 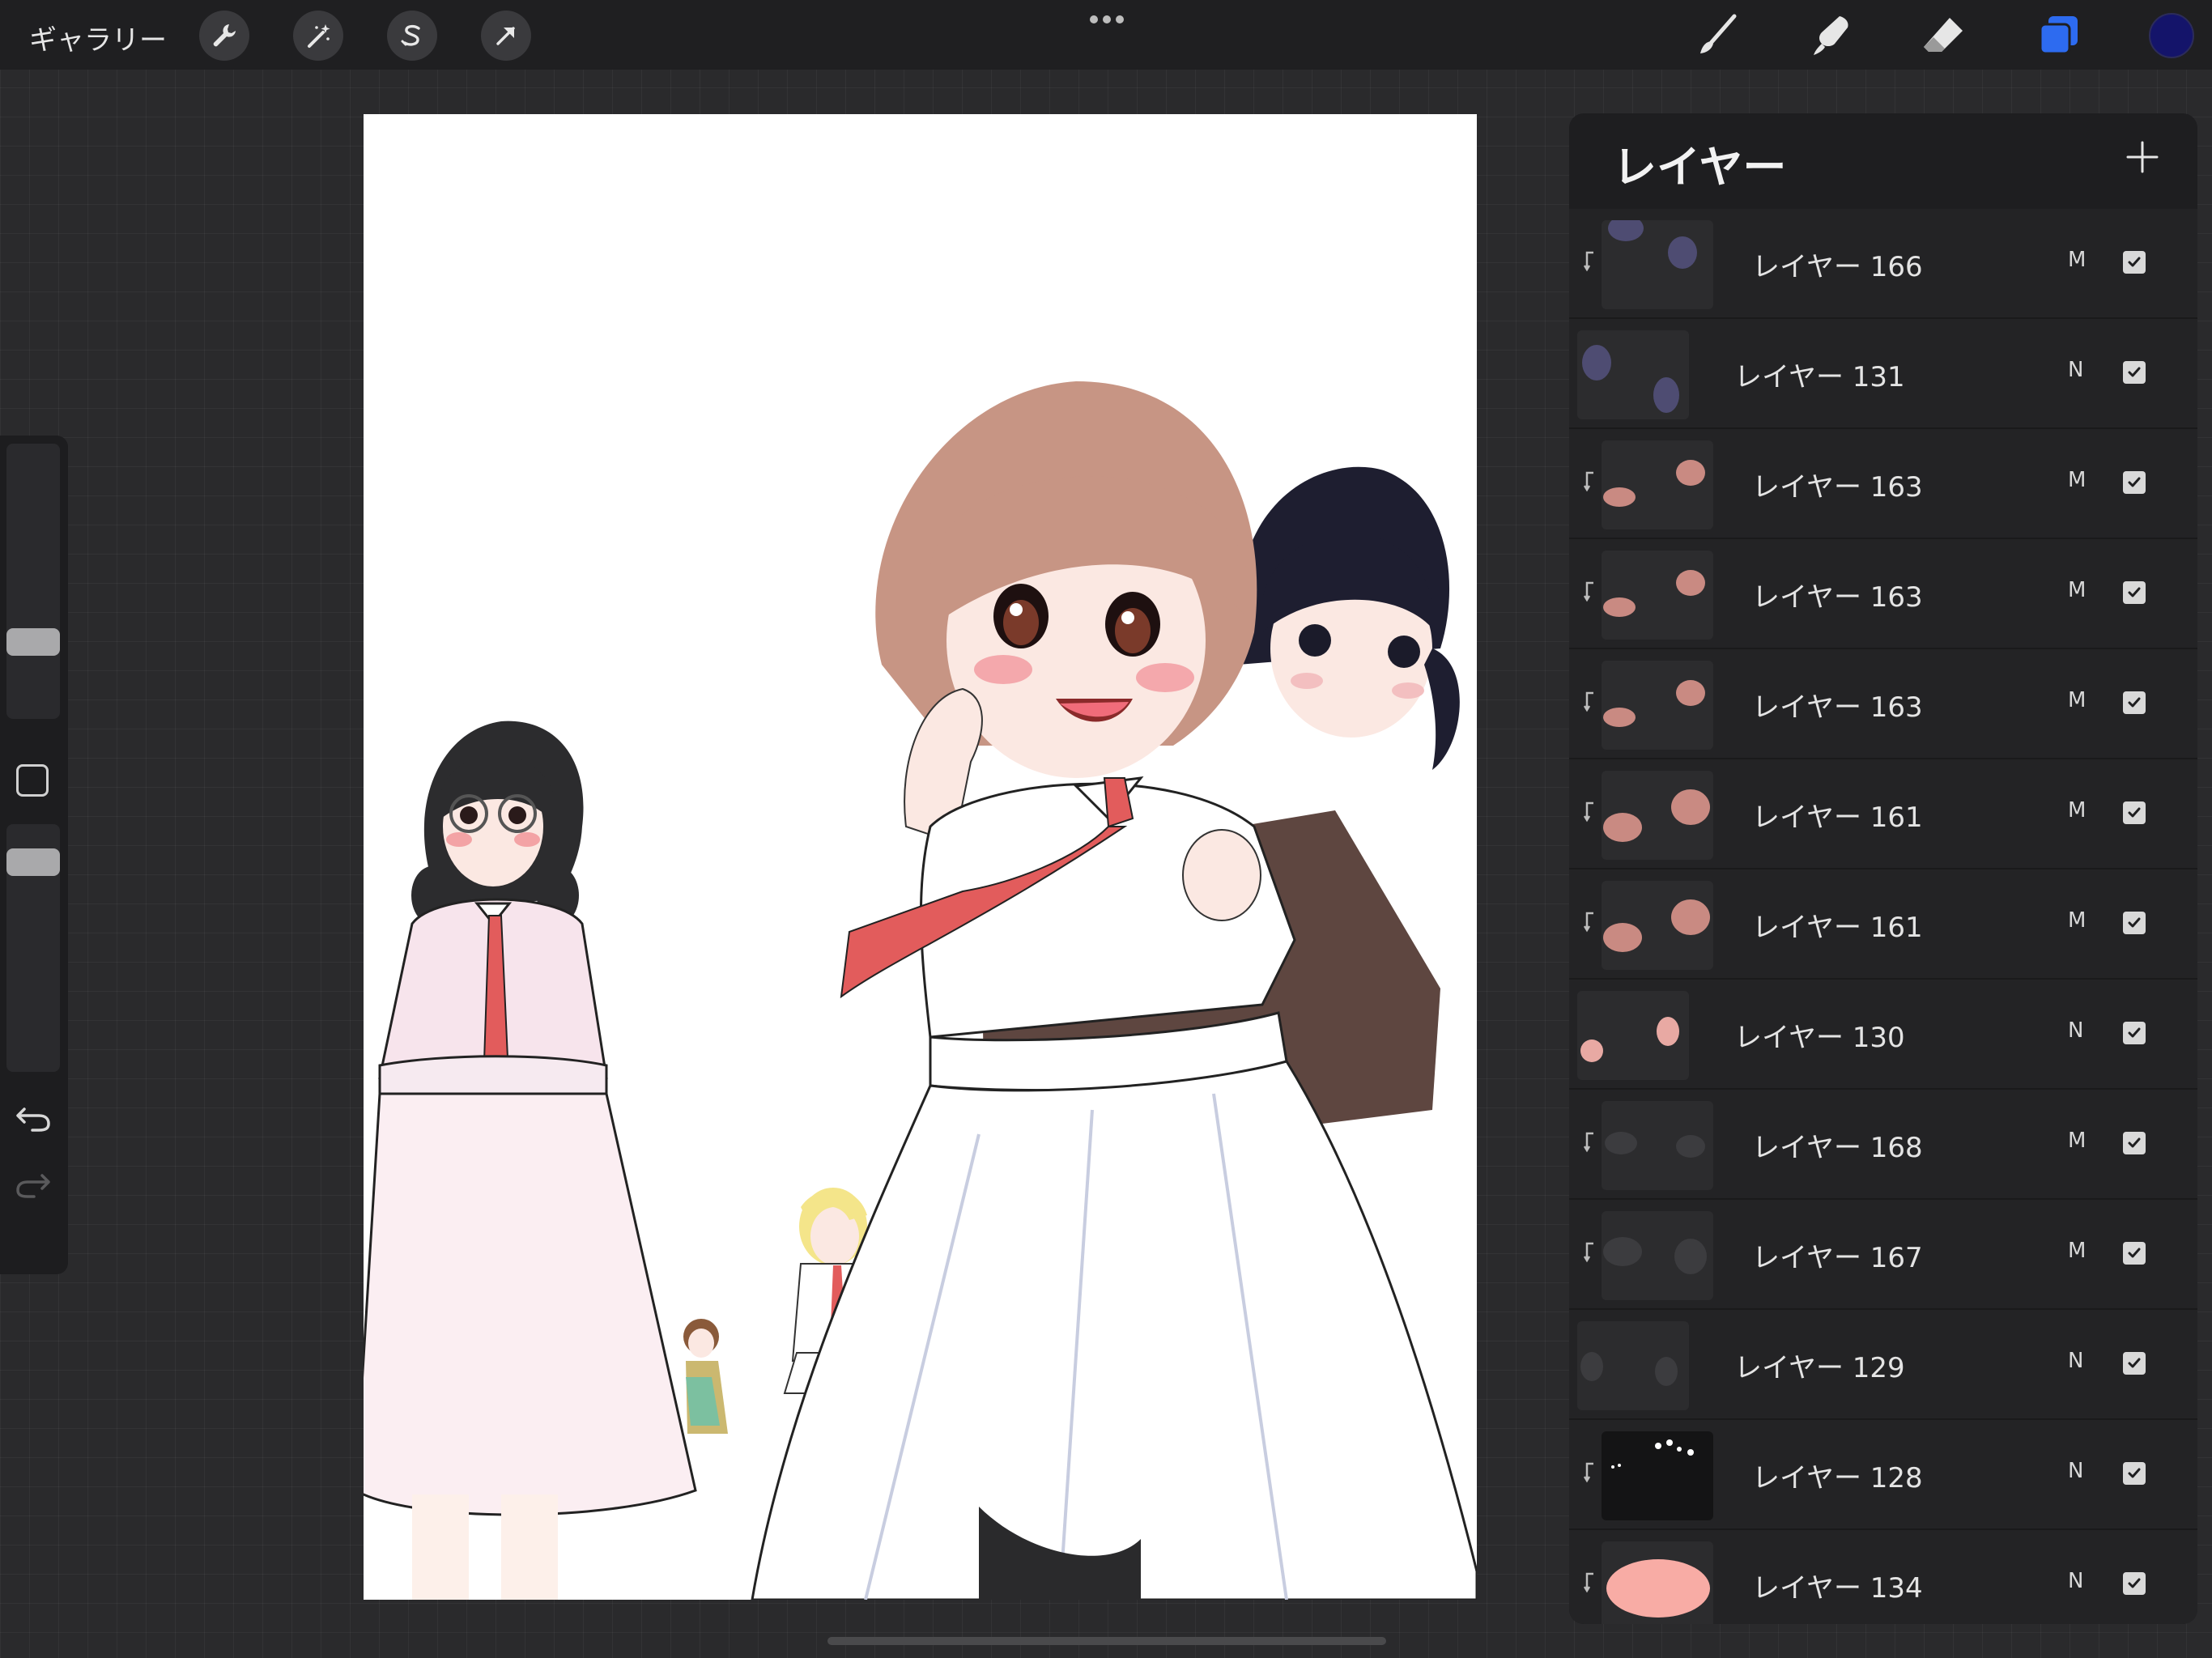 I want to click on add-layer-button, so click(x=2142, y=157).